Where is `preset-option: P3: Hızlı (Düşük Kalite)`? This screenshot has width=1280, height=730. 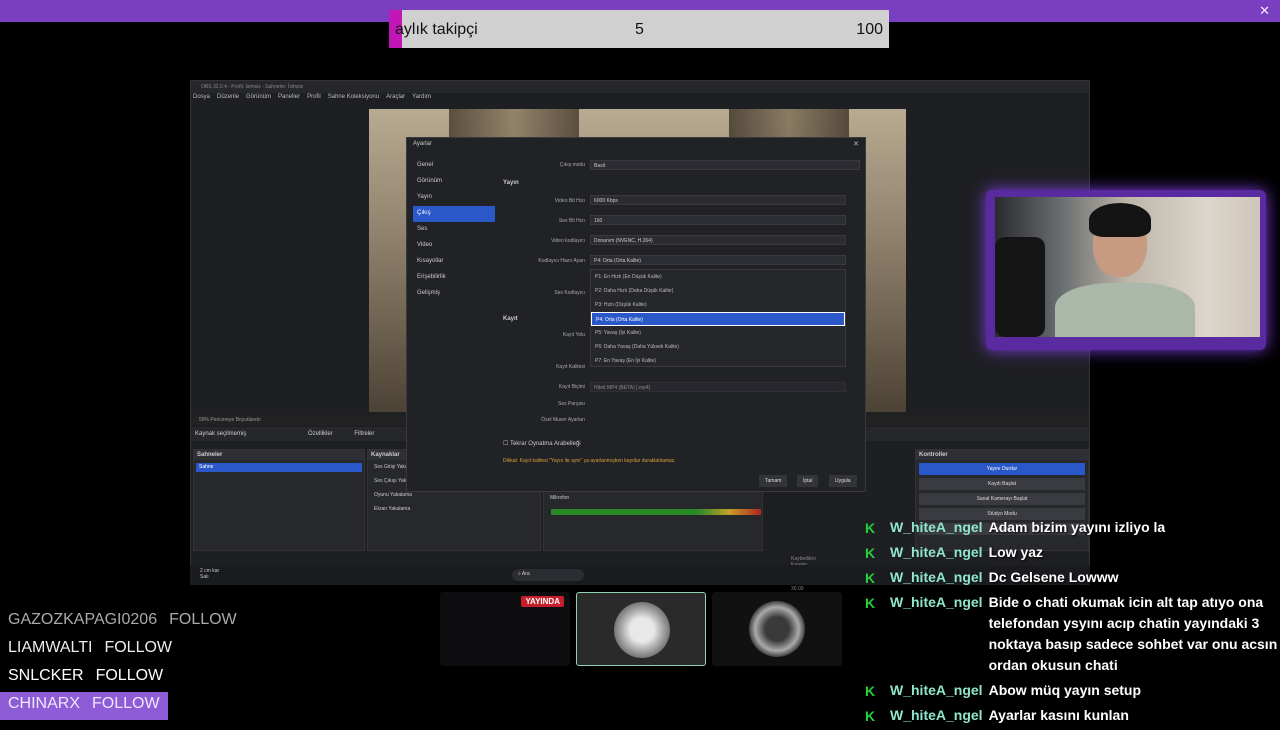 preset-option: P3: Hızlı (Düşük Kalite) is located at coordinates (718, 305).